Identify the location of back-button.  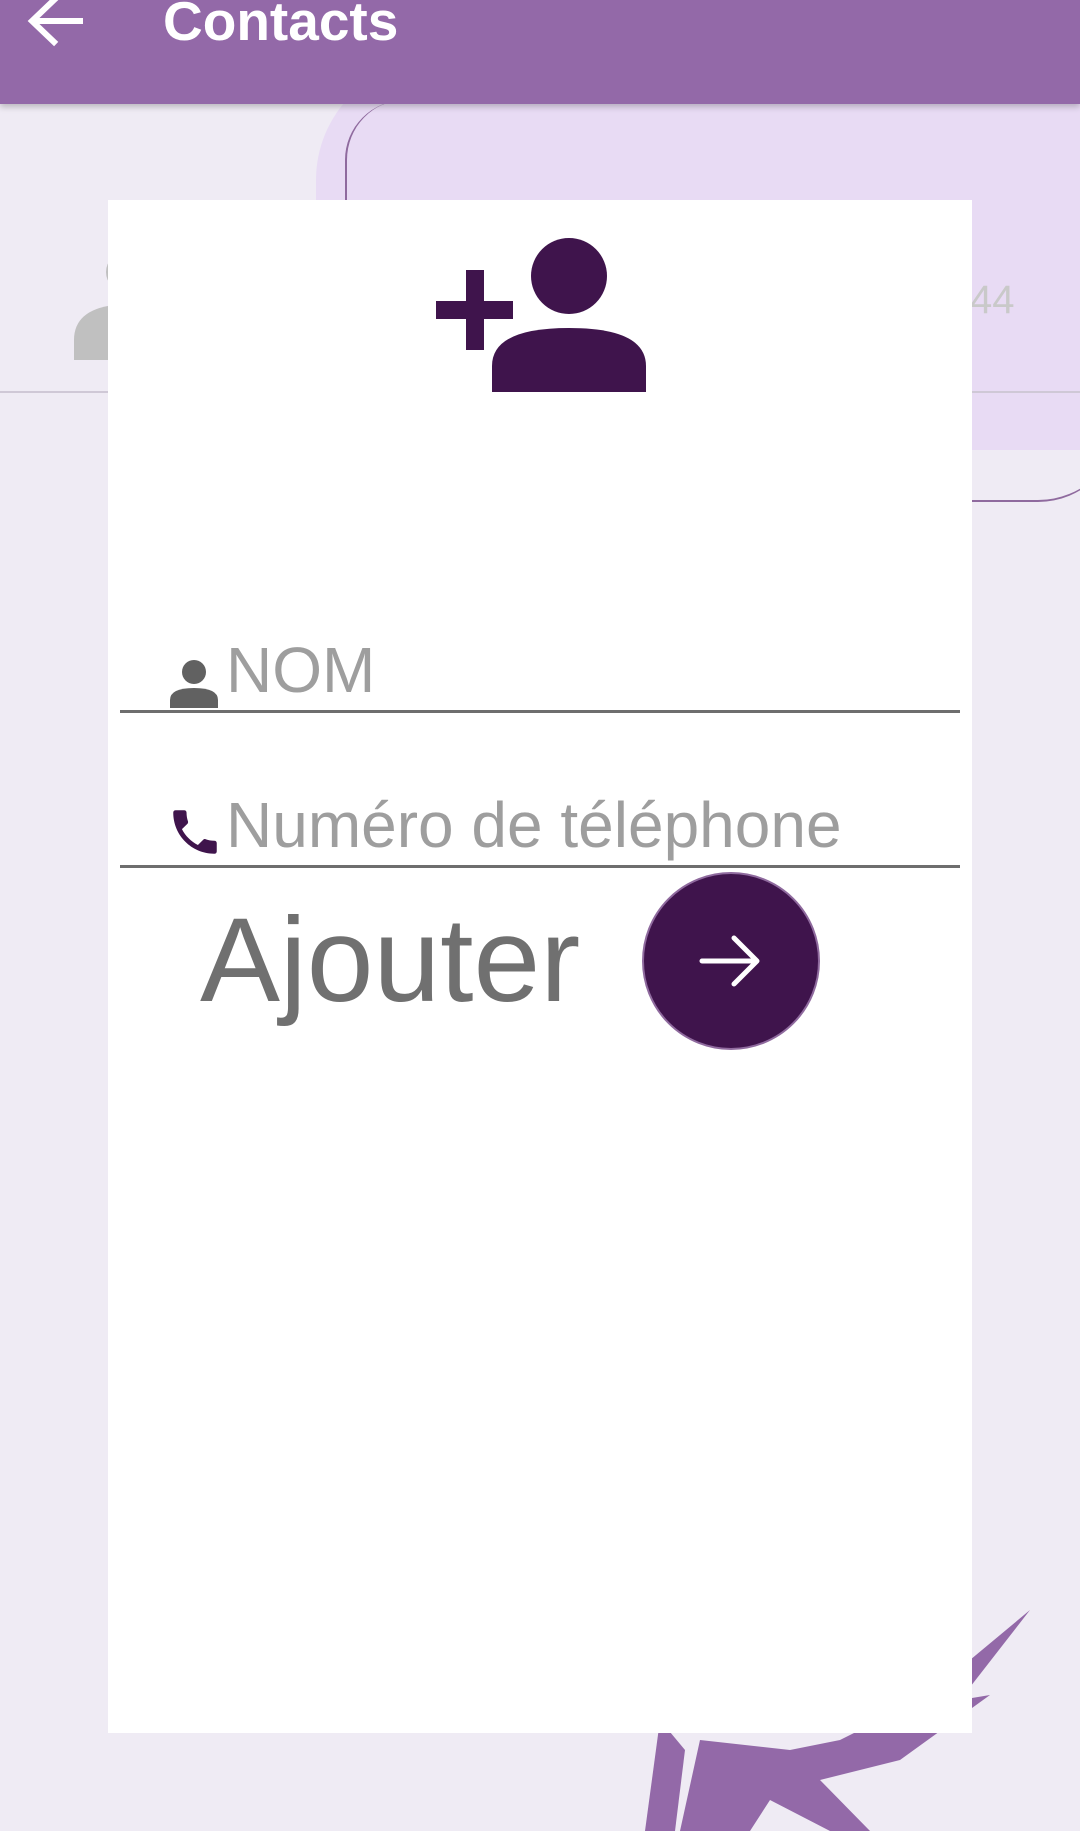
(57, 27).